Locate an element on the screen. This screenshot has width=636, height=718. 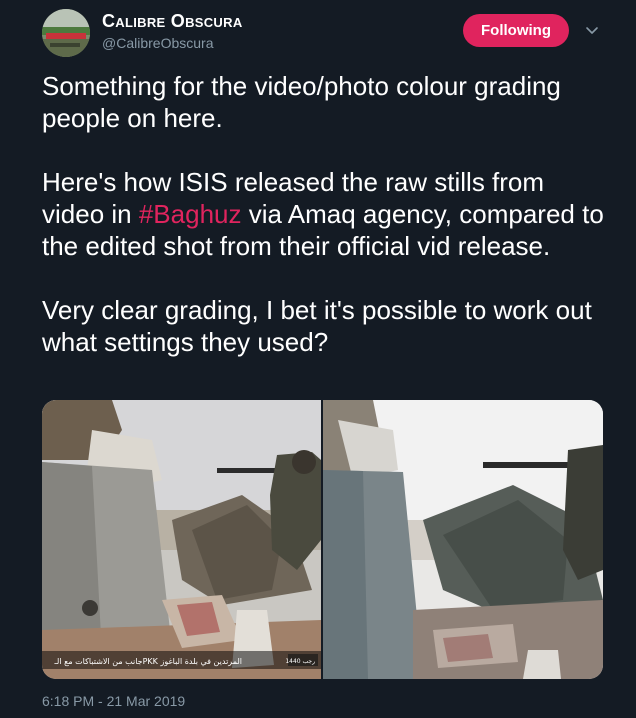
hashtag-link: #Baghuz is located at coordinates (190, 214).